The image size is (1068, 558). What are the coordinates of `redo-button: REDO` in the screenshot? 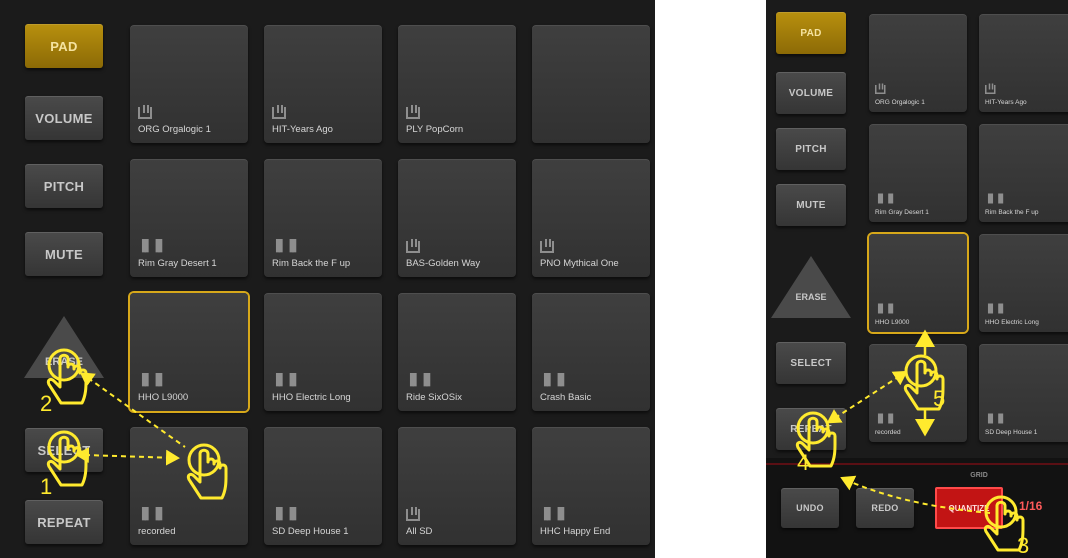 It's located at (885, 508).